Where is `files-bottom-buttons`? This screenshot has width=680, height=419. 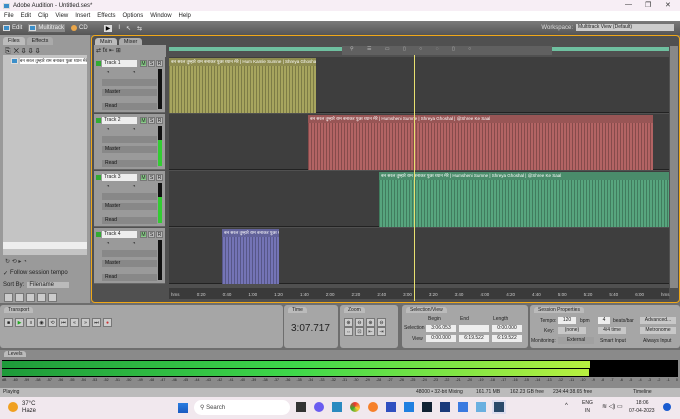 files-bottom-buttons is located at coordinates (31, 298).